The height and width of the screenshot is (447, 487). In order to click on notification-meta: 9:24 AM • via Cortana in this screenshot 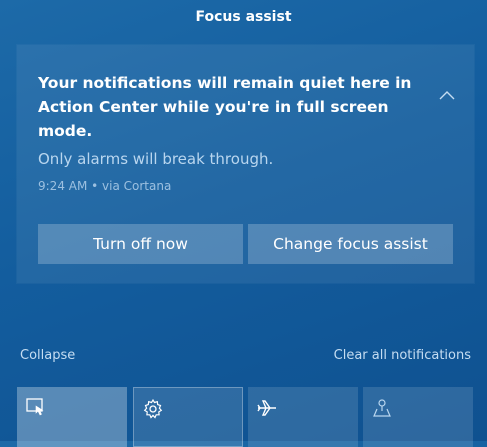, I will do `click(105, 186)`.